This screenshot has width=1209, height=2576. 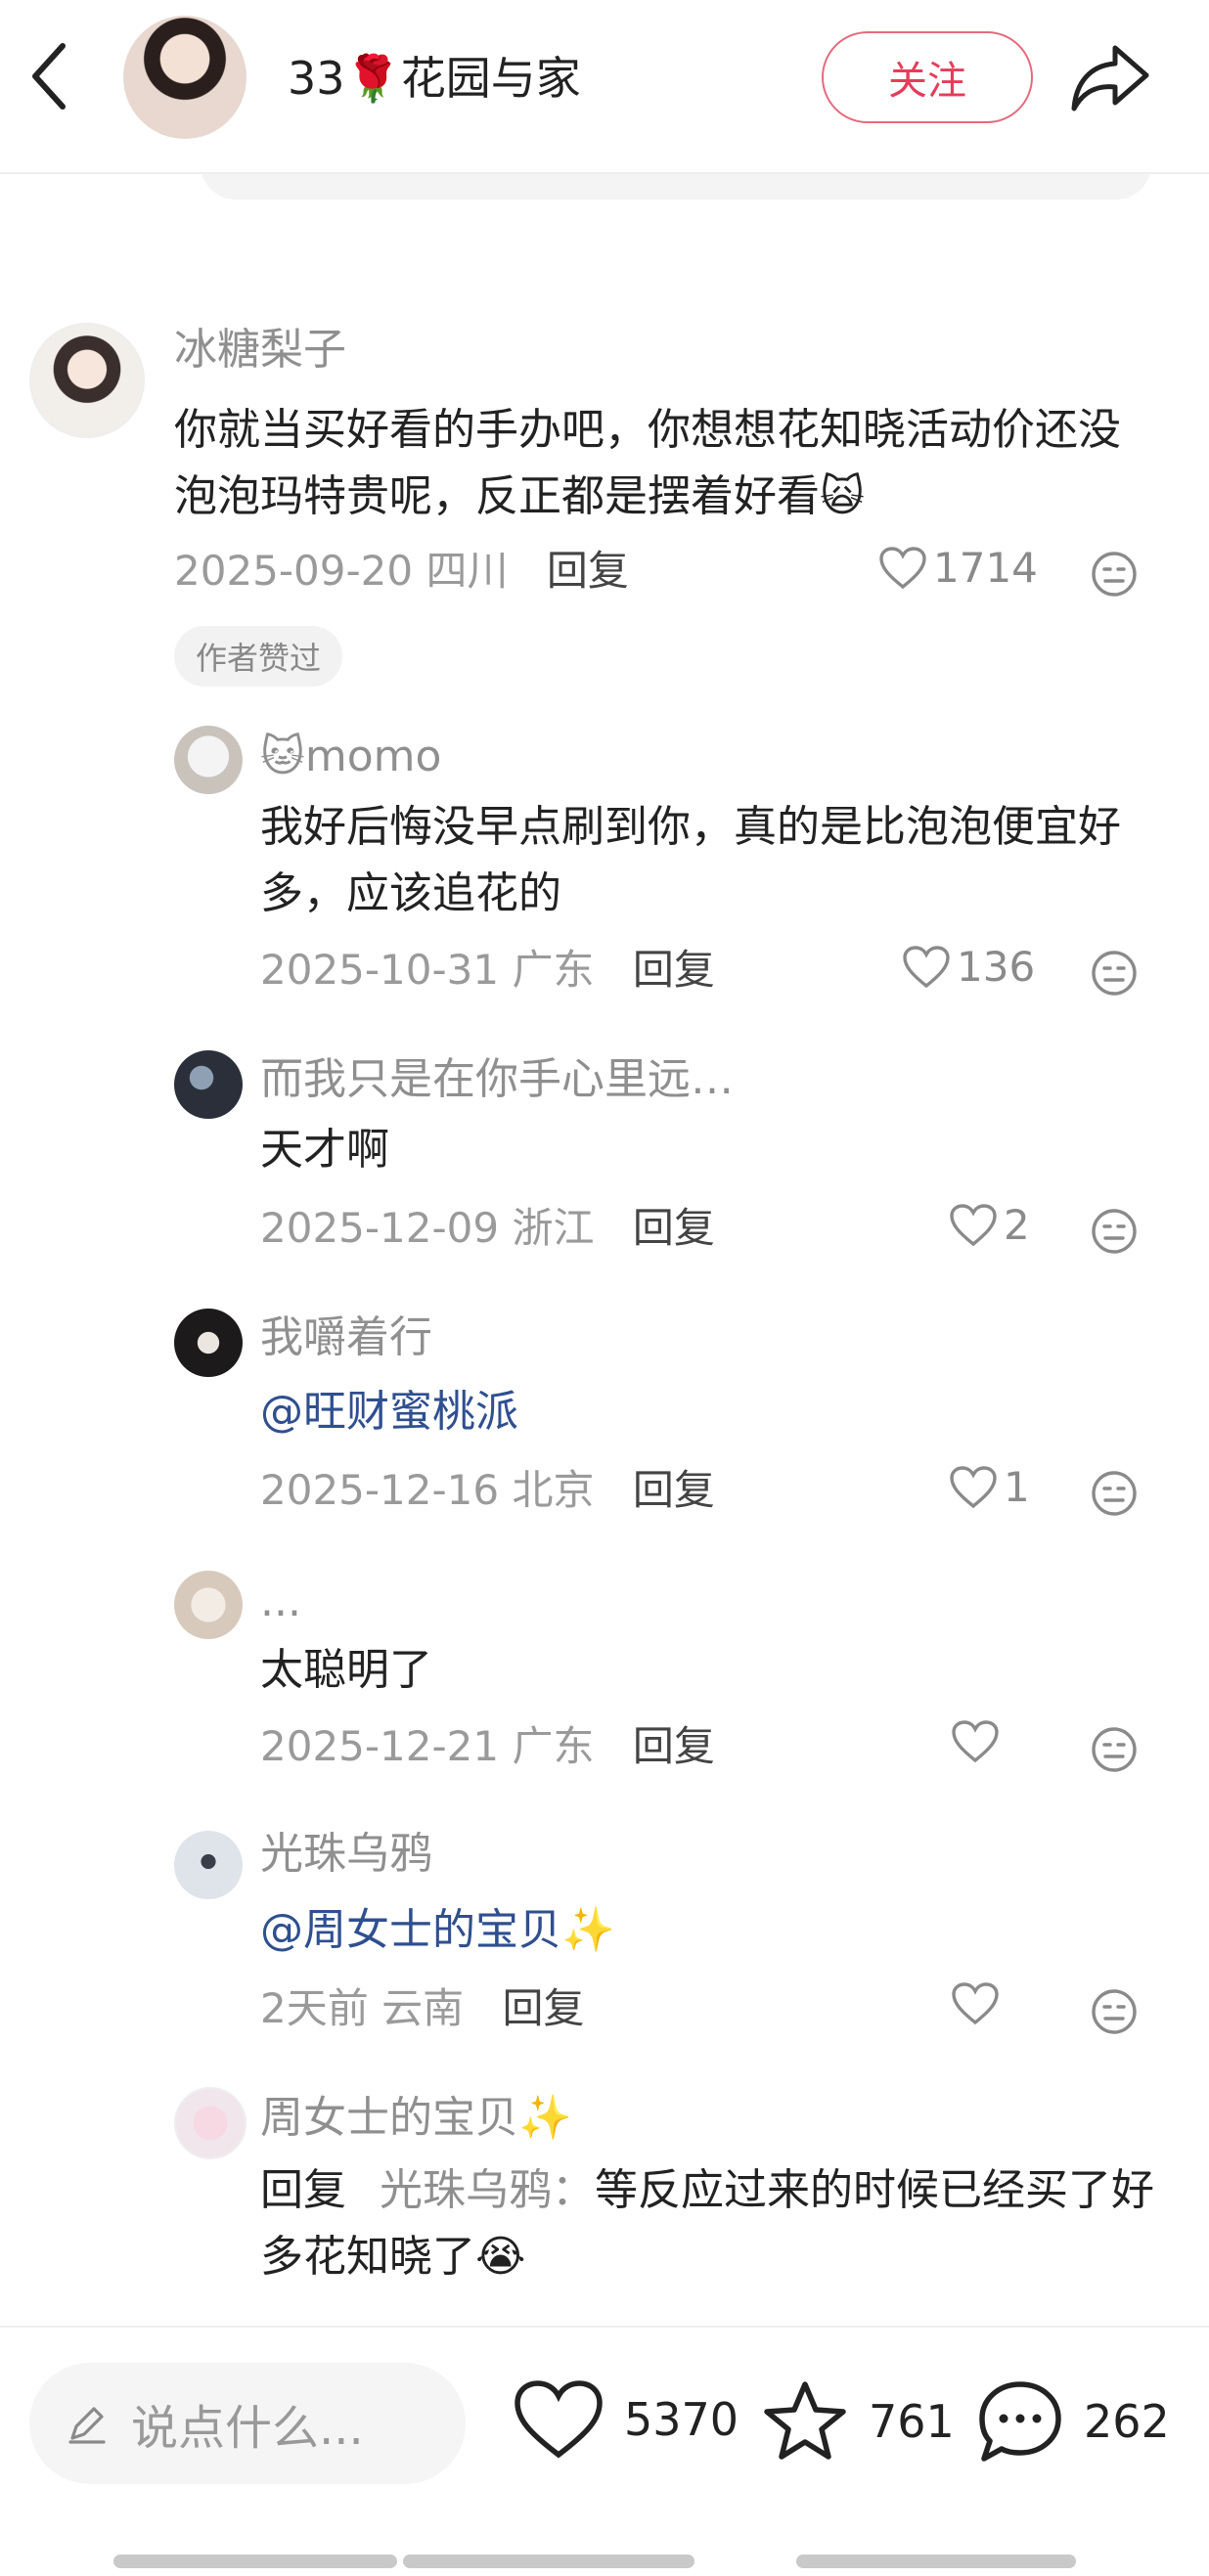 I want to click on bottom-action-bar: 说点什么... 5370 761 262, so click(x=605, y=2451).